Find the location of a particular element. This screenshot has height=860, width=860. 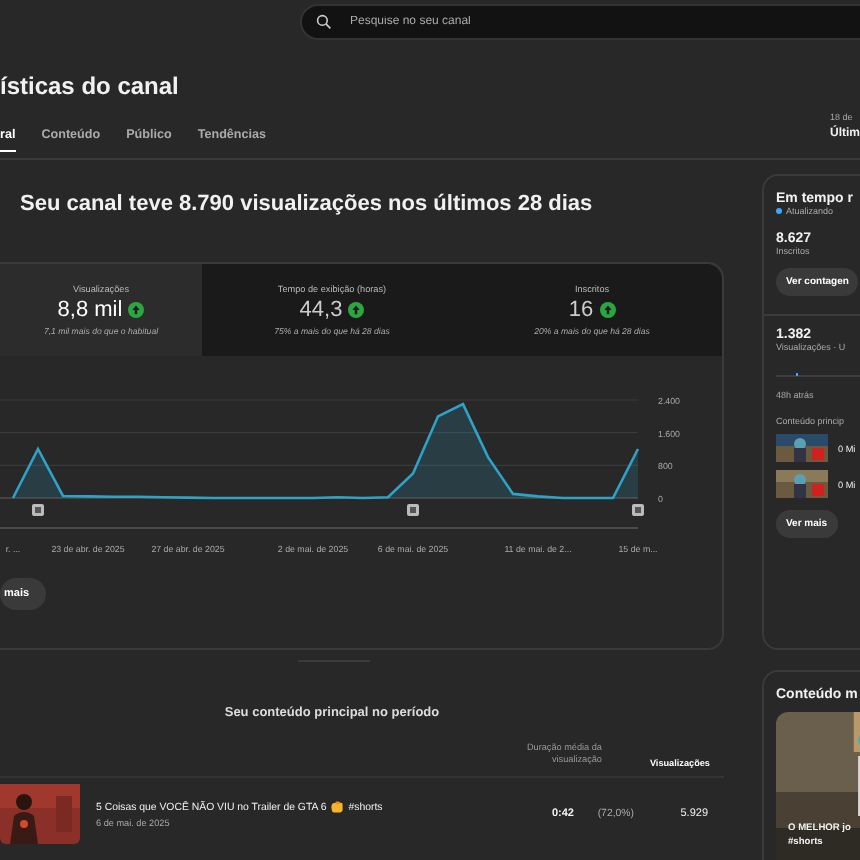

metric-value: 8,8 mil is located at coordinates (90, 310).